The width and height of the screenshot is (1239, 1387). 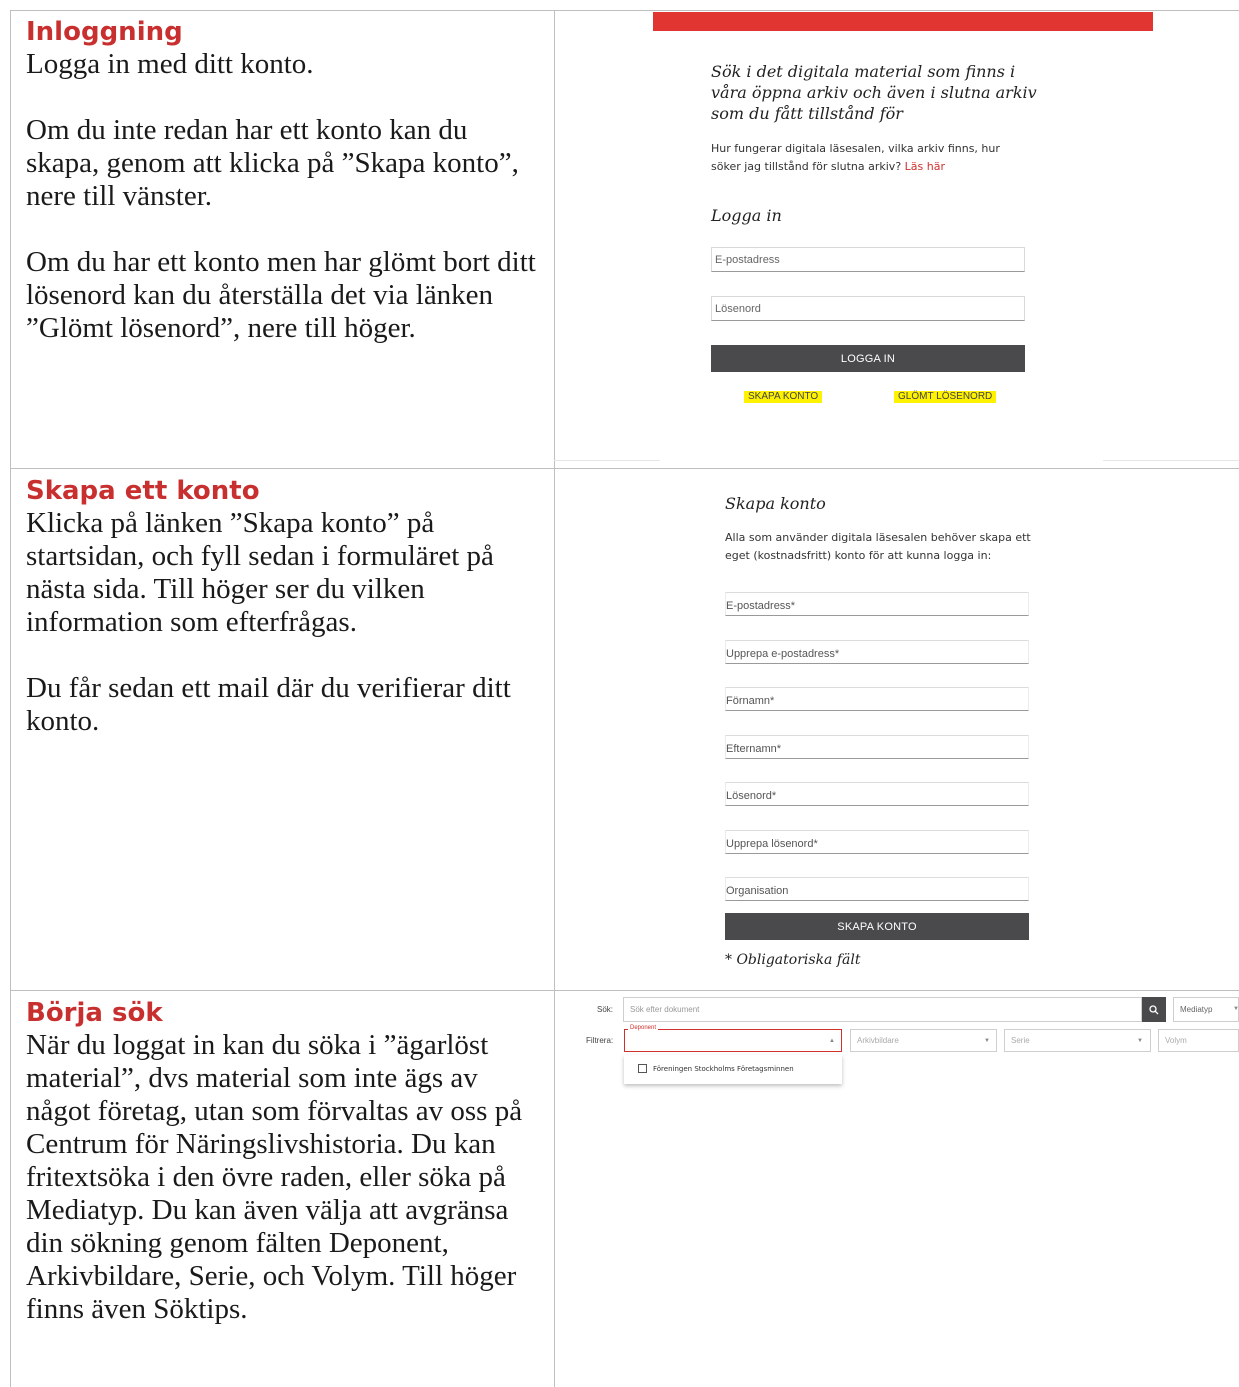 What do you see at coordinates (945, 397) in the screenshot?
I see `forgot-password-link: GLÖMT LÖSENORD` at bounding box center [945, 397].